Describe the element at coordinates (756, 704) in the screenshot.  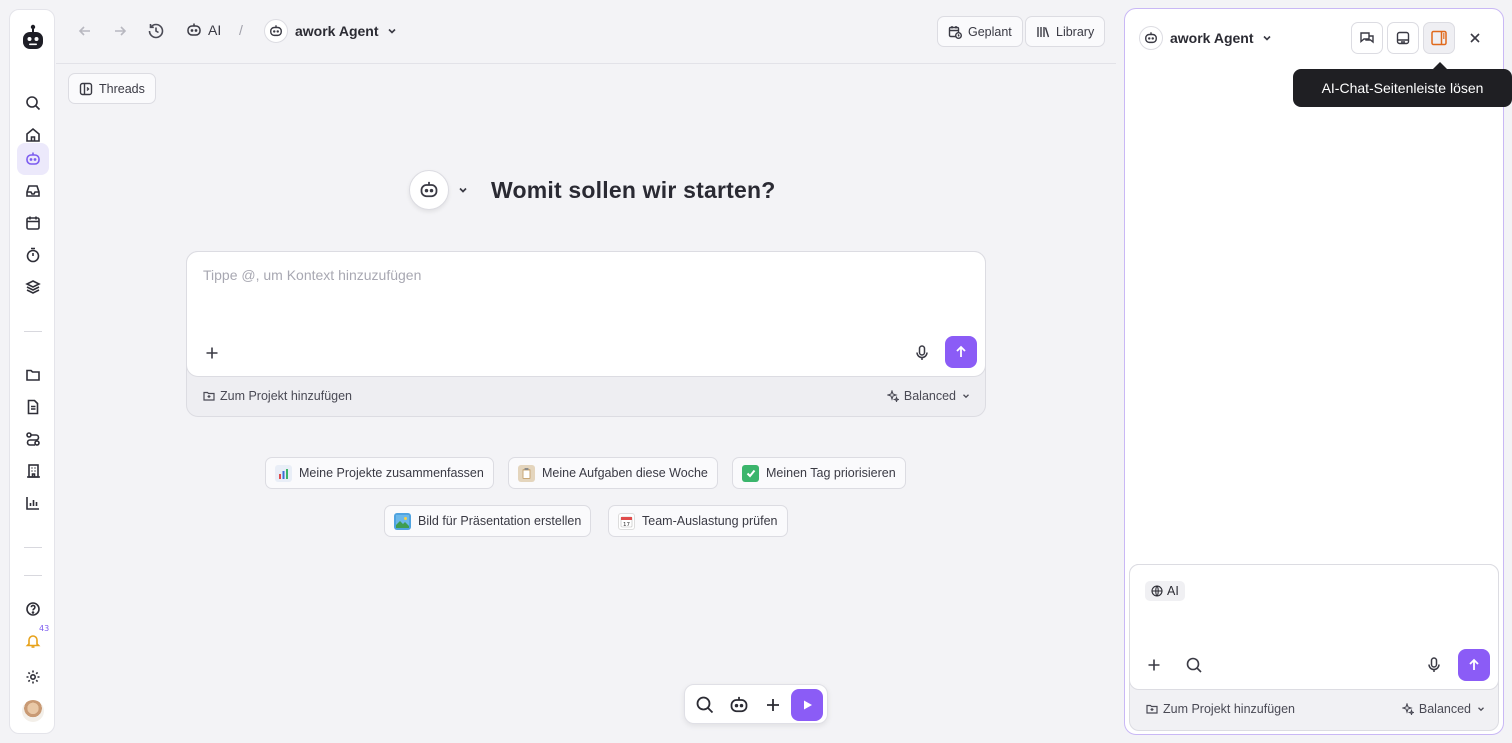
I see `floating-dock` at that location.